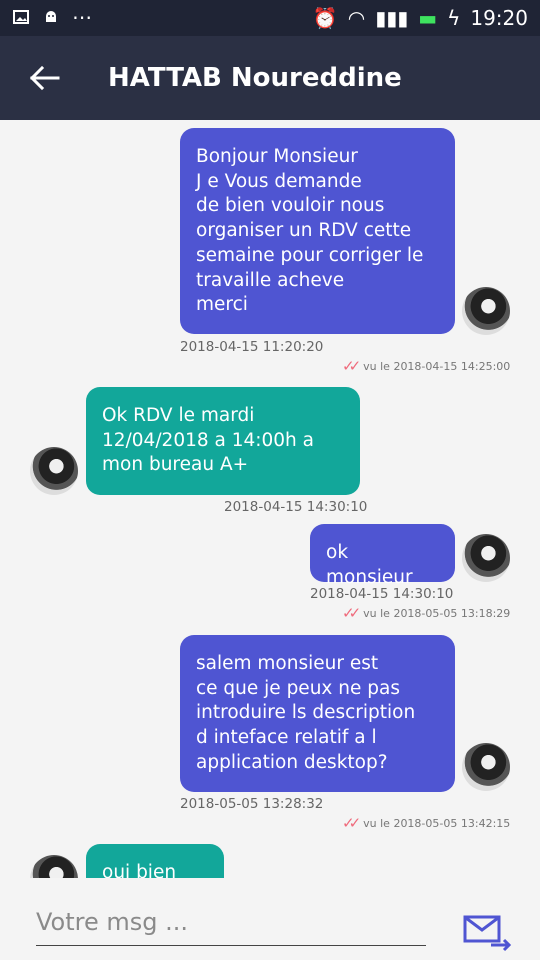 This screenshot has height=960, width=540. Describe the element at coordinates (252, 804) in the screenshot. I see `message-timestamp: 2018-05-05 13:28:32` at that location.